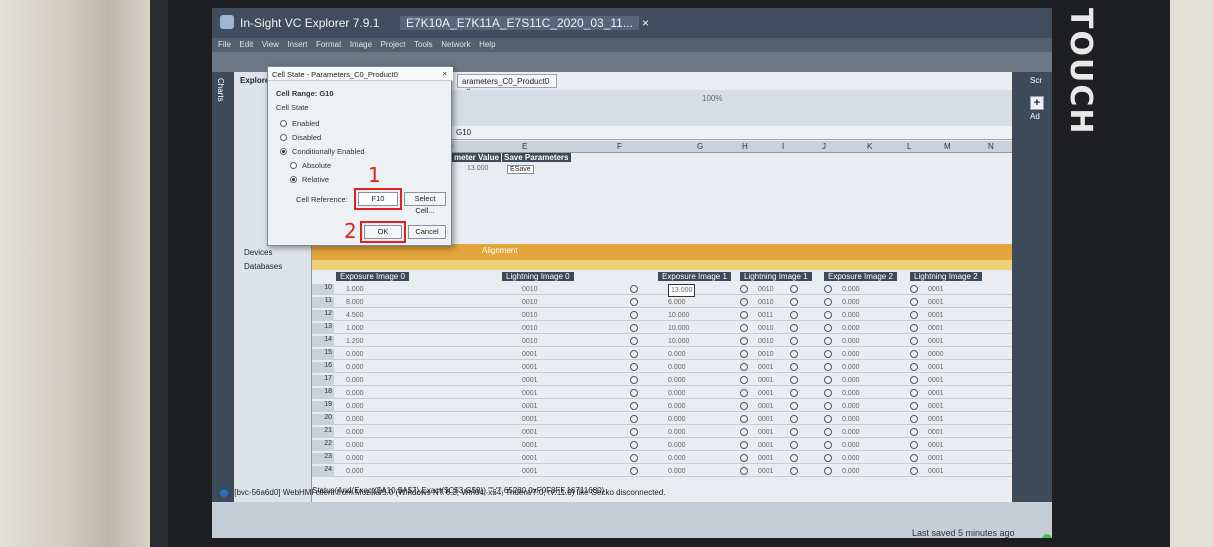 Image resolution: width=1213 pixels, height=547 pixels. What do you see at coordinates (323, 341) in the screenshot?
I see `row-number: 14` at bounding box center [323, 341].